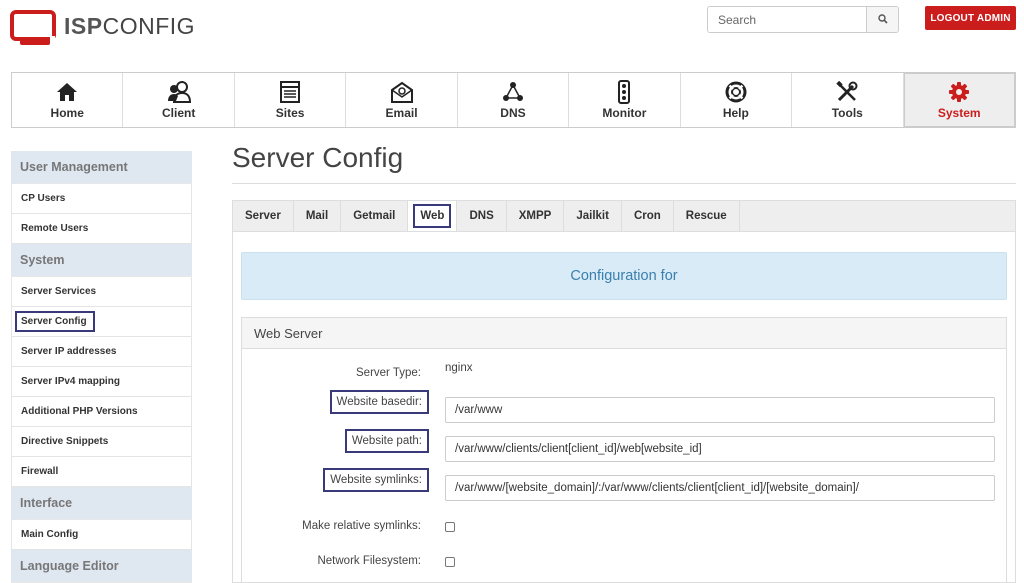 The width and height of the screenshot is (1024, 583). I want to click on sidebar-item-server-services: Server Services, so click(101, 292).